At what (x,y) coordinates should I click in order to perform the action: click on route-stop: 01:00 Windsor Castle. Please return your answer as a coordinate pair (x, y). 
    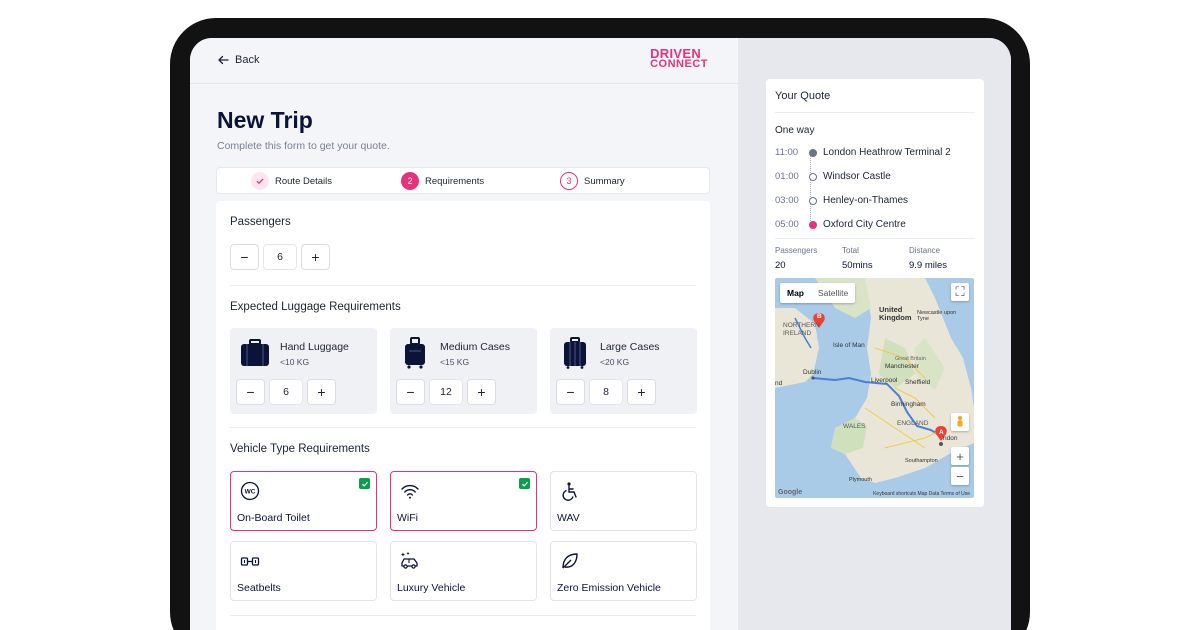
    Looking at the image, I should click on (833, 176).